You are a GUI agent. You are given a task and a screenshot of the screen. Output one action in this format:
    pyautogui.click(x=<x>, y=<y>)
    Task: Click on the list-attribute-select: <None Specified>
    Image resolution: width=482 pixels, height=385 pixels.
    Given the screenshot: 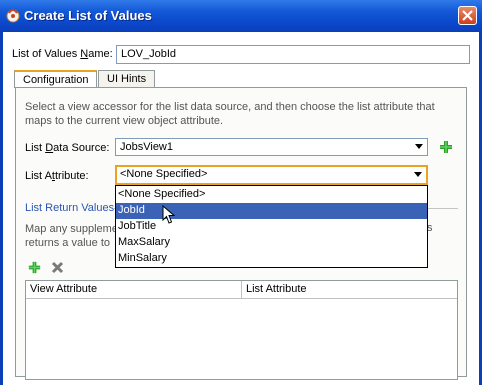 What is the action you would take?
    pyautogui.click(x=271, y=175)
    